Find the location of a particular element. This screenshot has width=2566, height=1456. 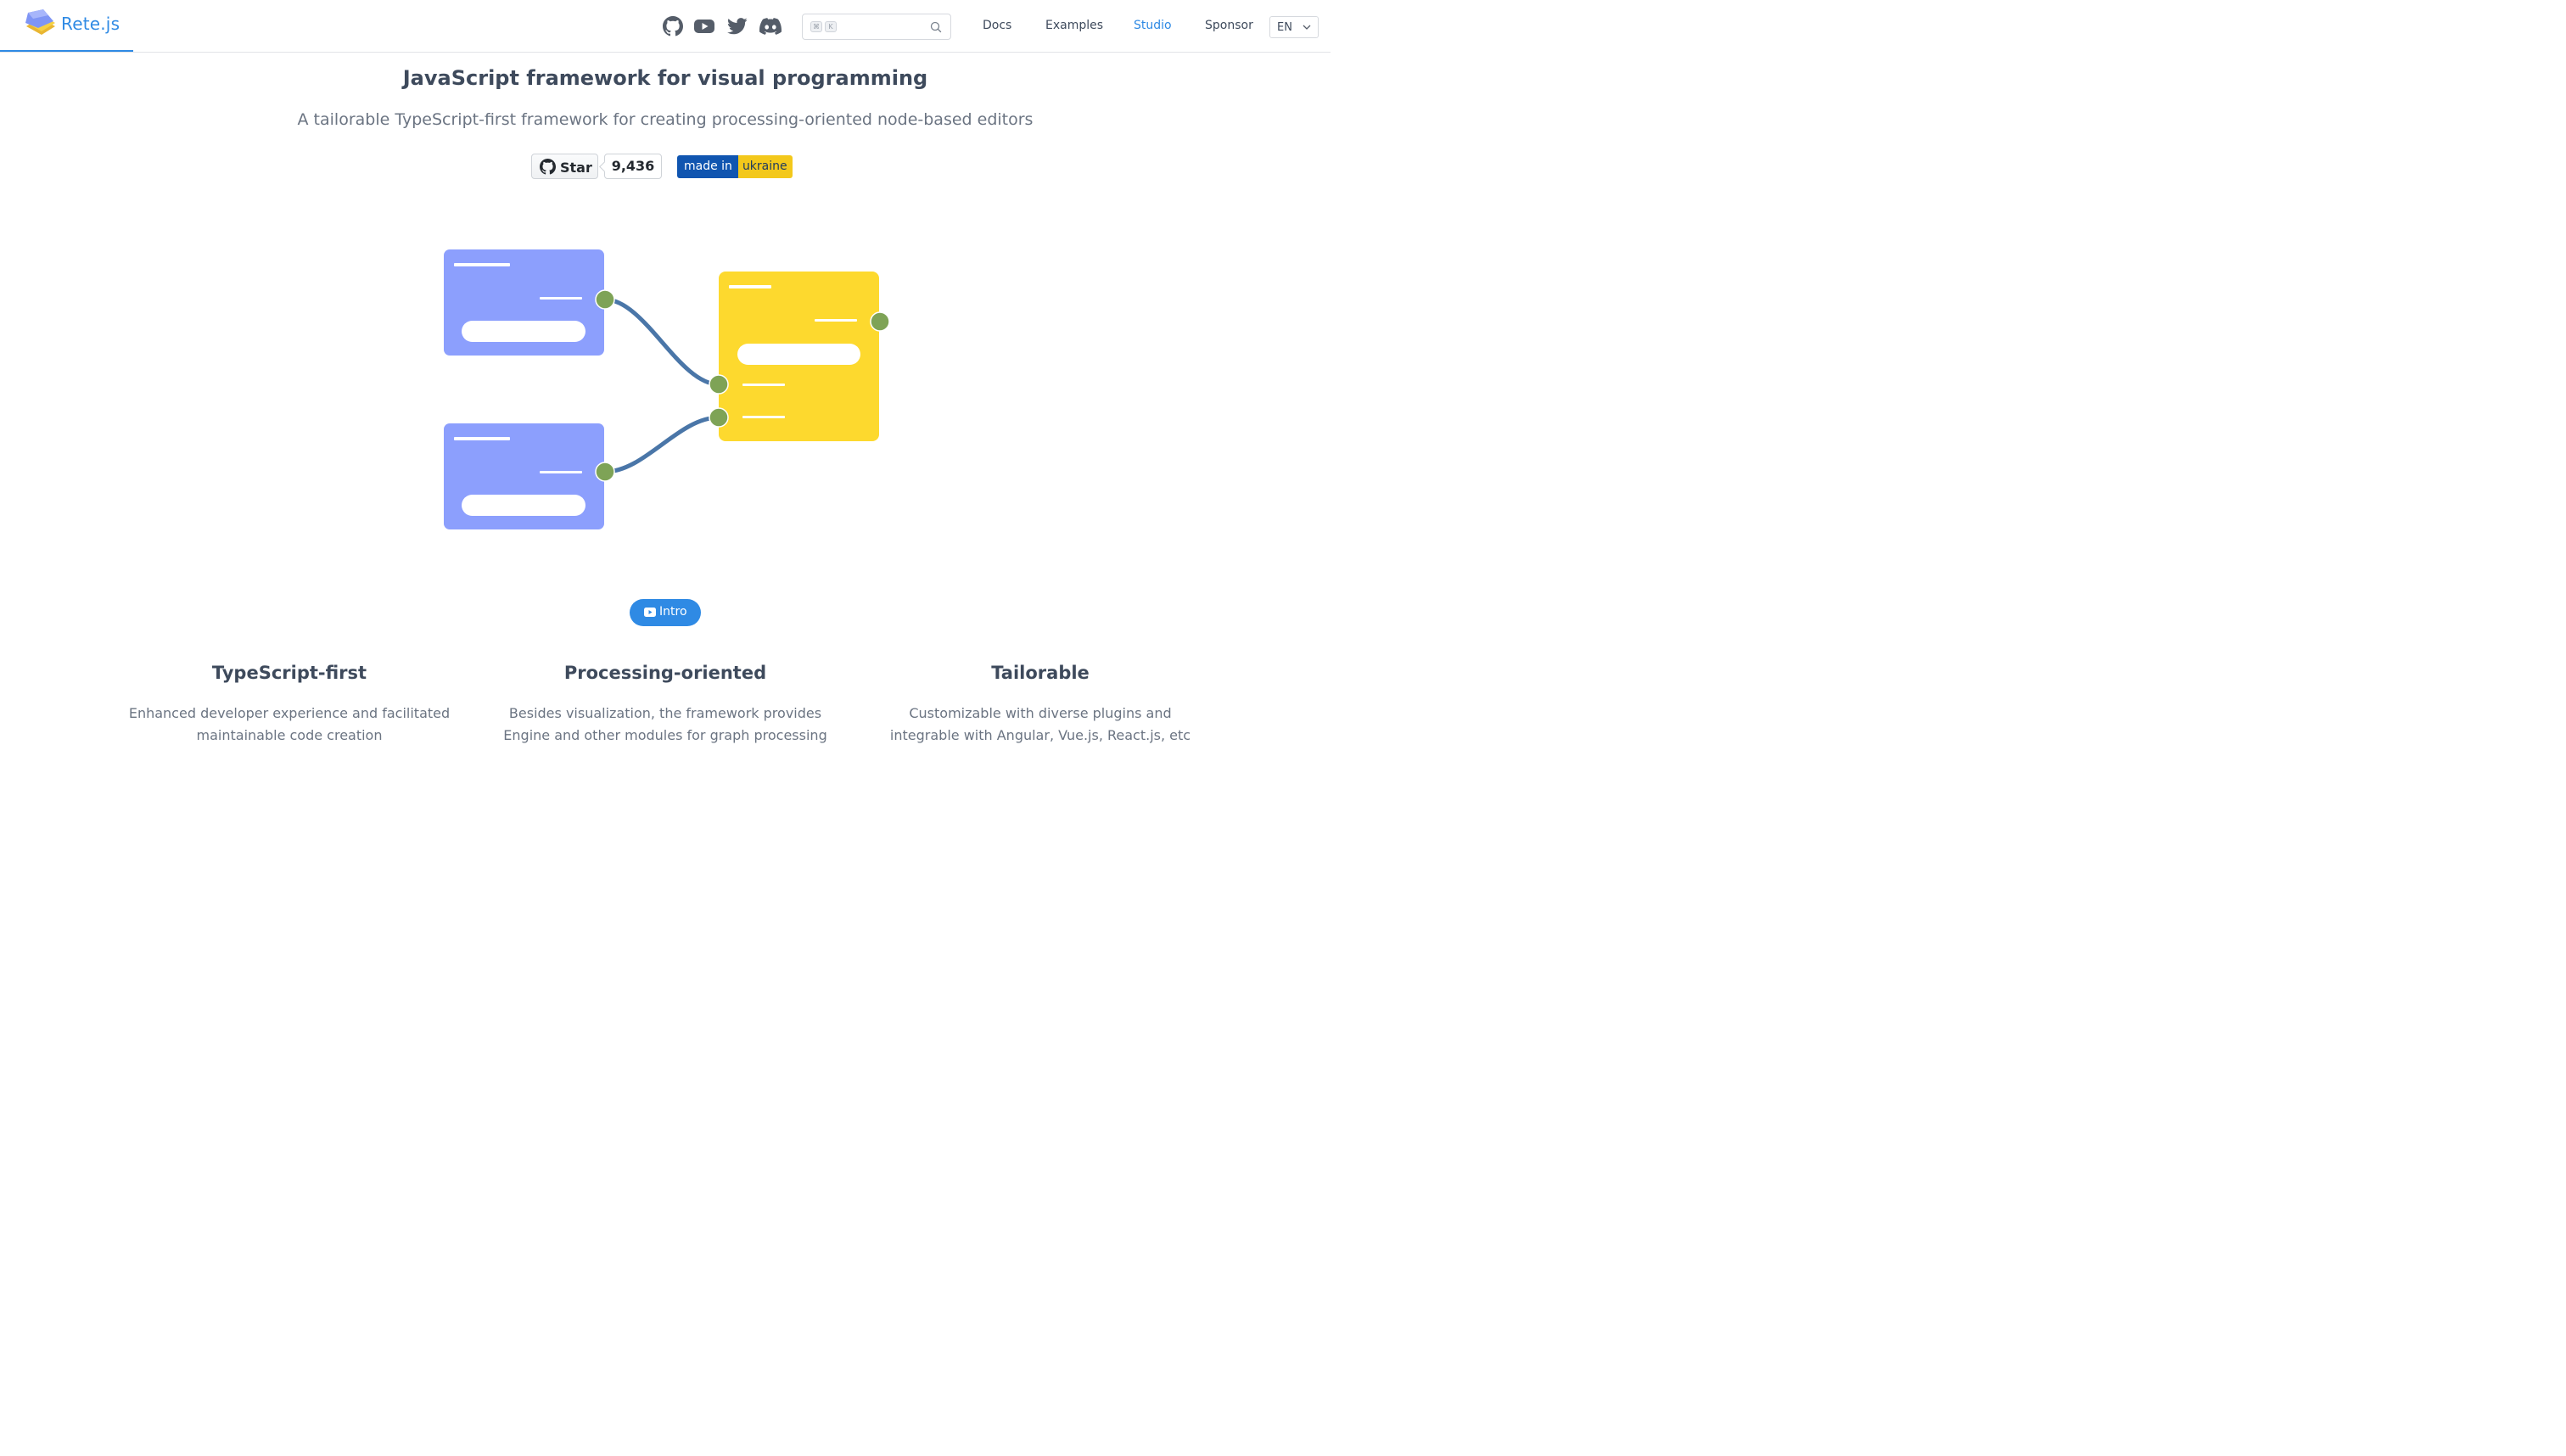

search-input: ⌘ K is located at coordinates (876, 27).